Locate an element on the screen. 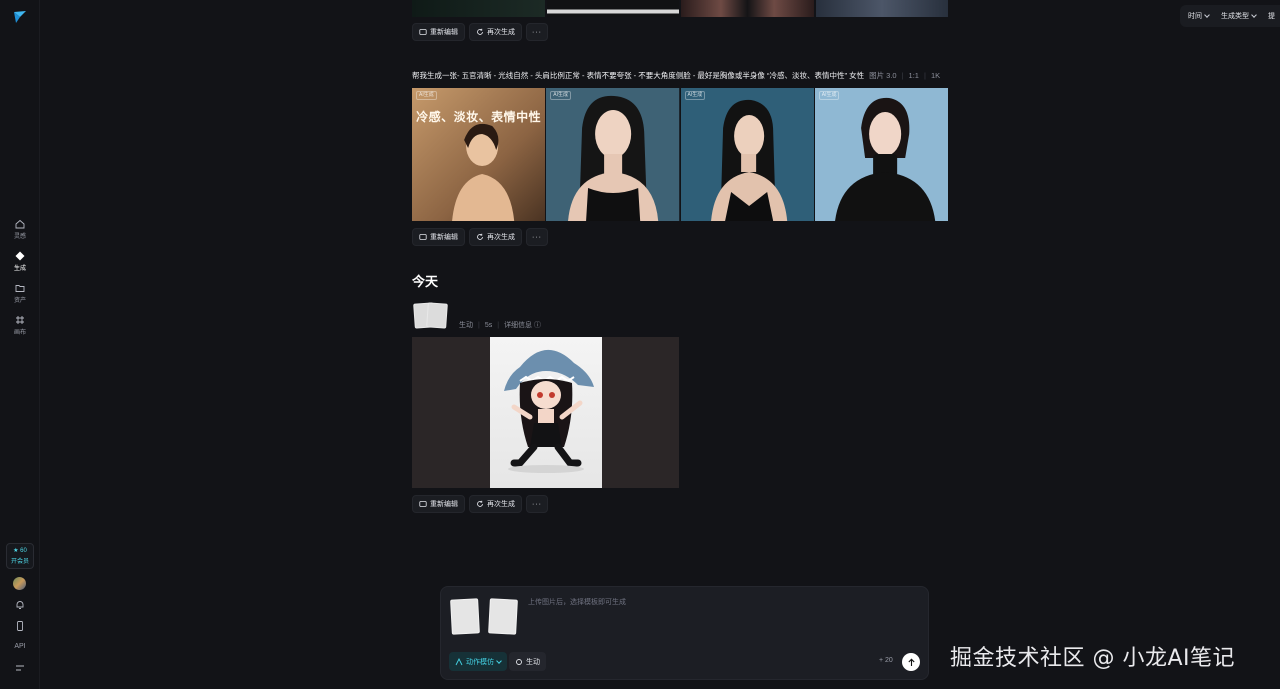 The image size is (1280, 689). filter-extra: 提 is located at coordinates (1271, 16).